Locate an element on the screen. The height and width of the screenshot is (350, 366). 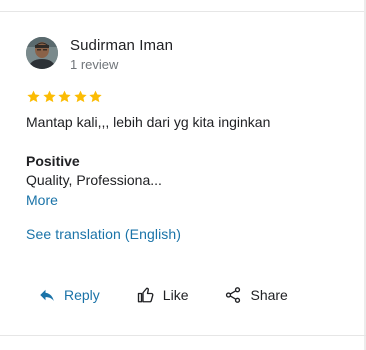
author-info: Sudirman Iman 1 review is located at coordinates (121, 55).